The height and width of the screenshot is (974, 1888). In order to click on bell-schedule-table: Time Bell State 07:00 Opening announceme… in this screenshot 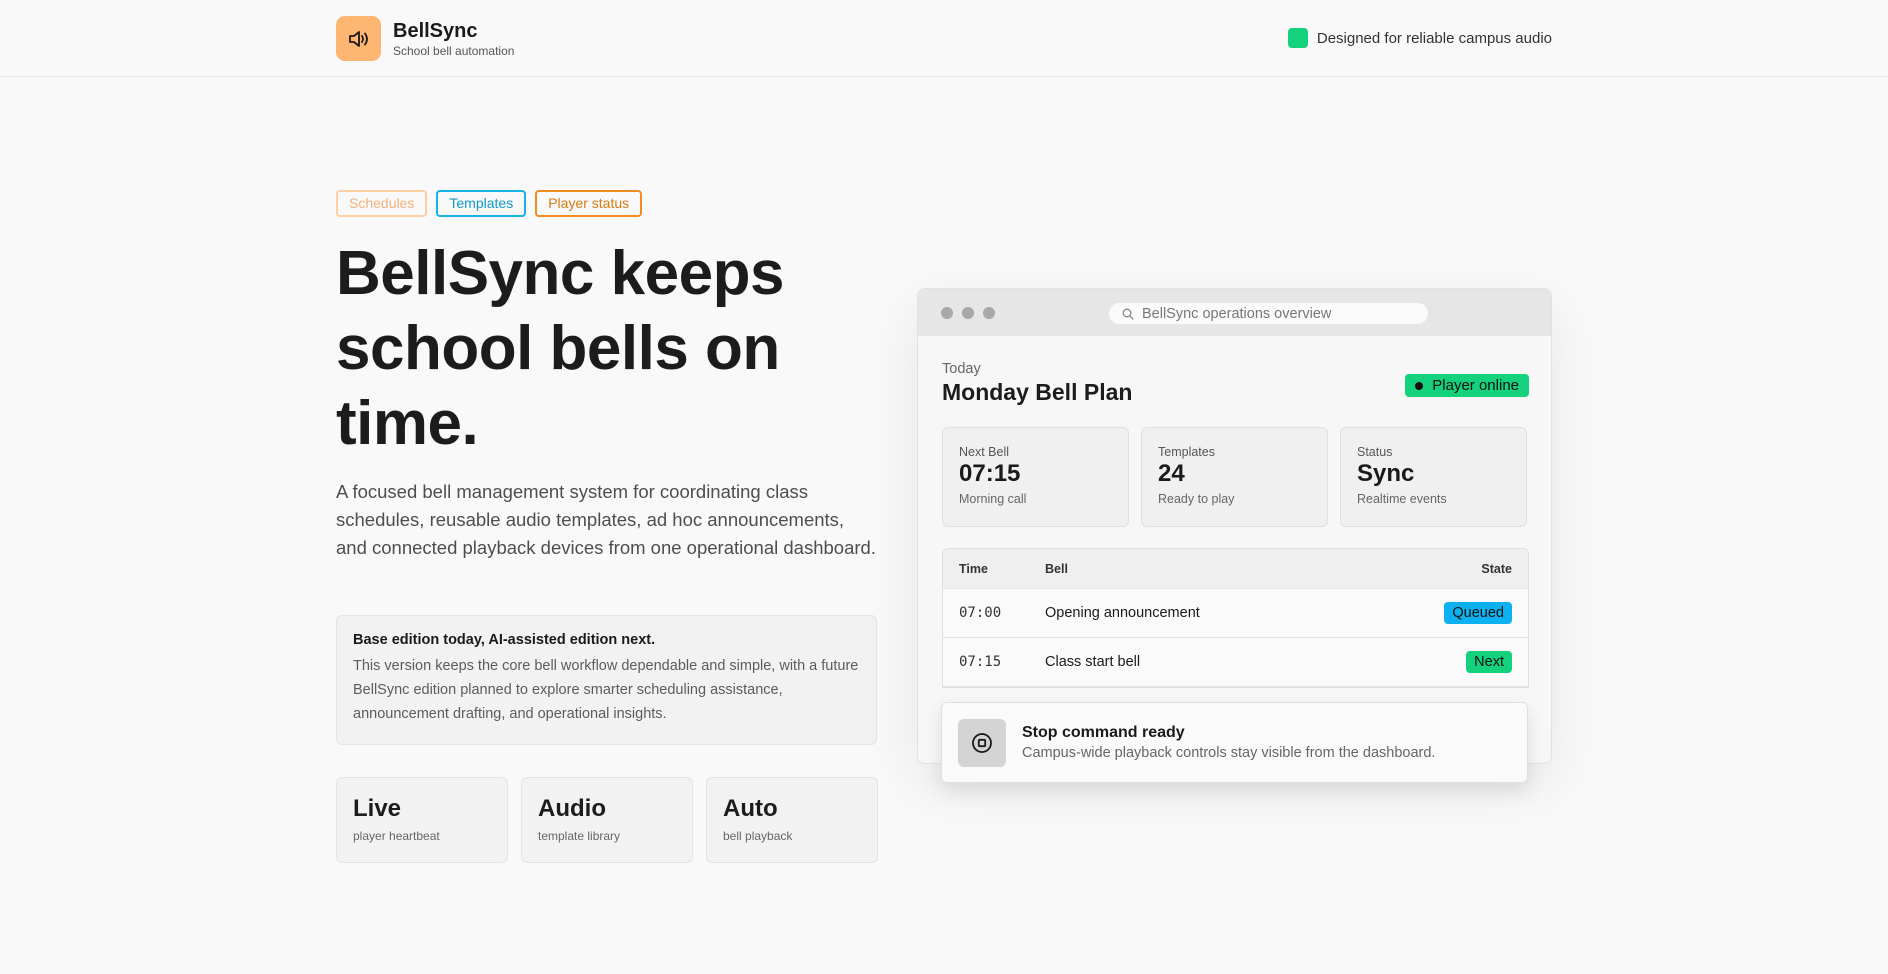, I will do `click(1235, 618)`.